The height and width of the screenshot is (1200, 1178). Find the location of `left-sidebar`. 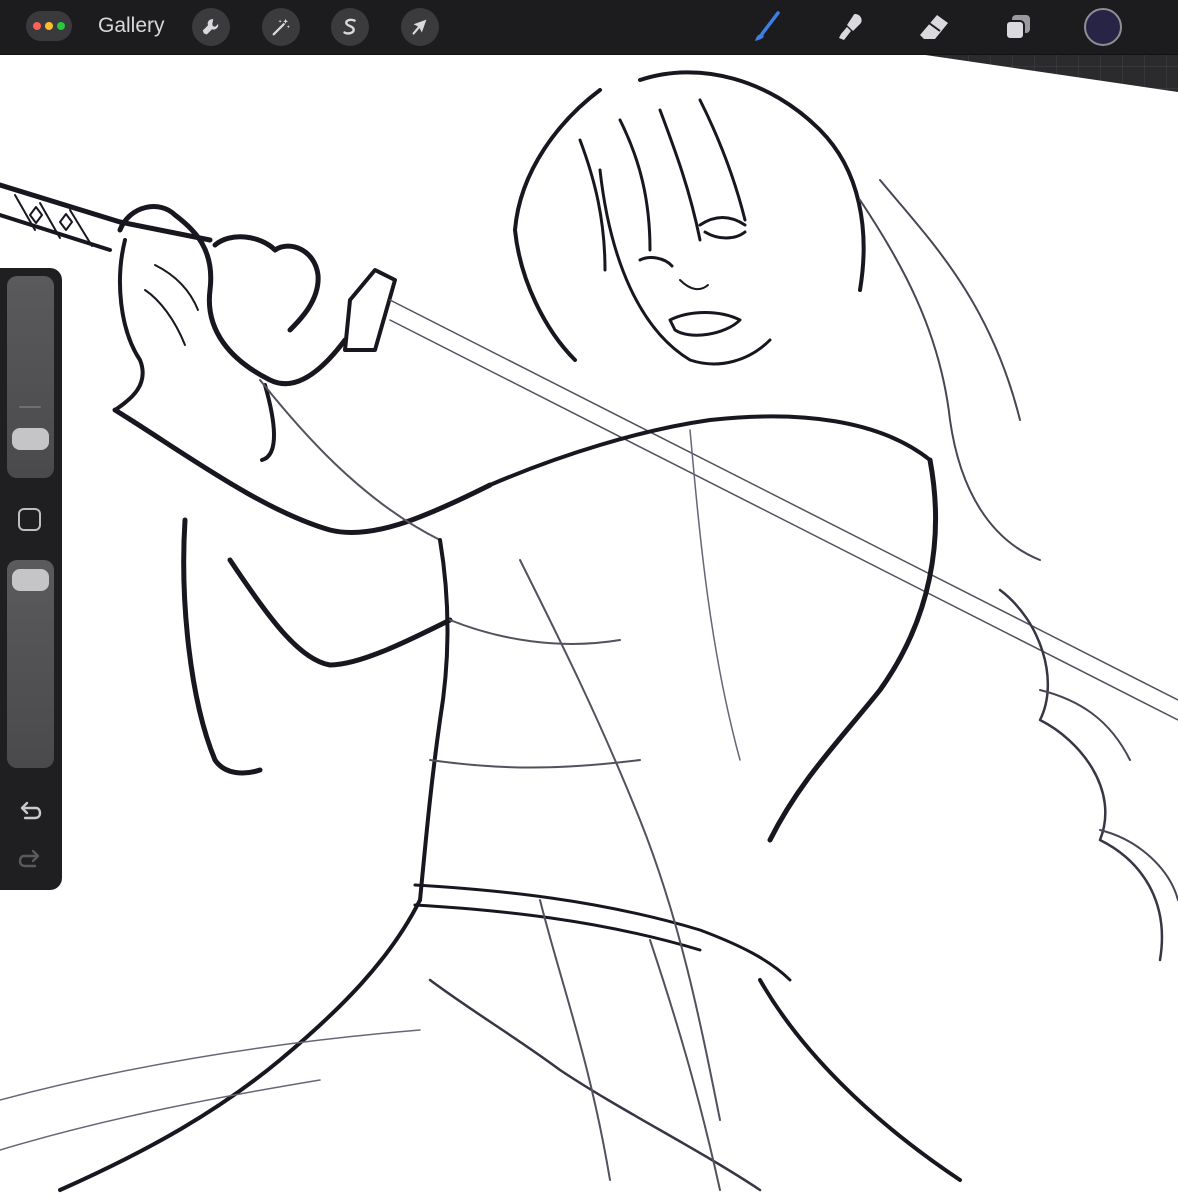

left-sidebar is located at coordinates (31, 579).